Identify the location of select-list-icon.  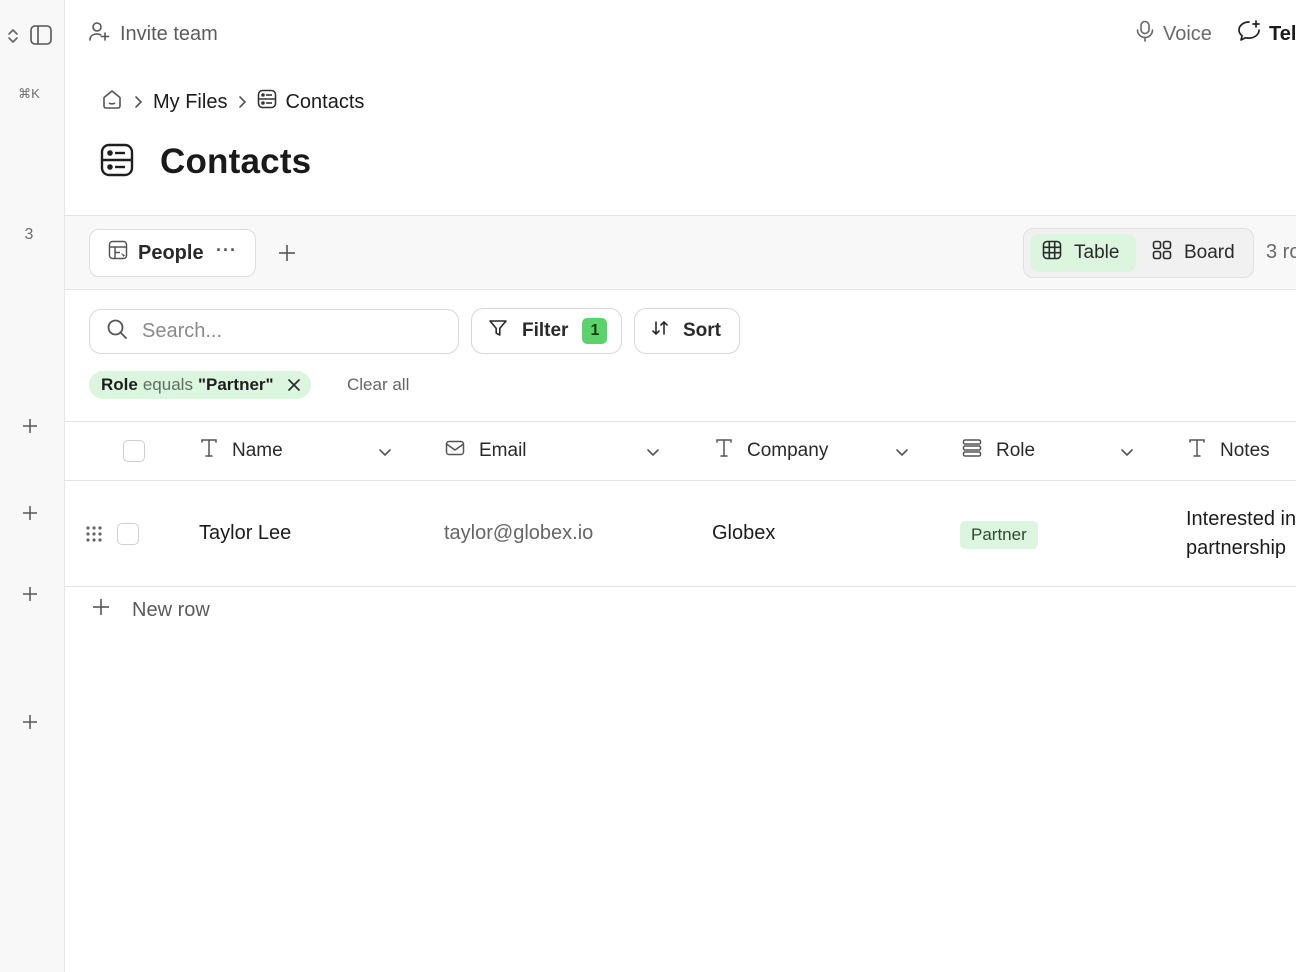
(972, 451).